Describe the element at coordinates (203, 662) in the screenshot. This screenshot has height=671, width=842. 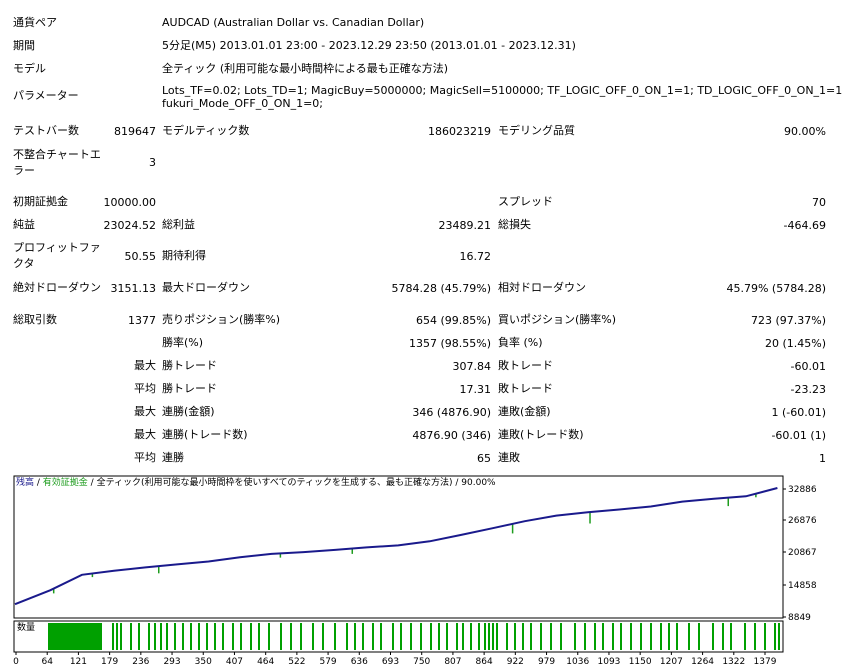
I see `x-tick-label-6: 350` at that location.